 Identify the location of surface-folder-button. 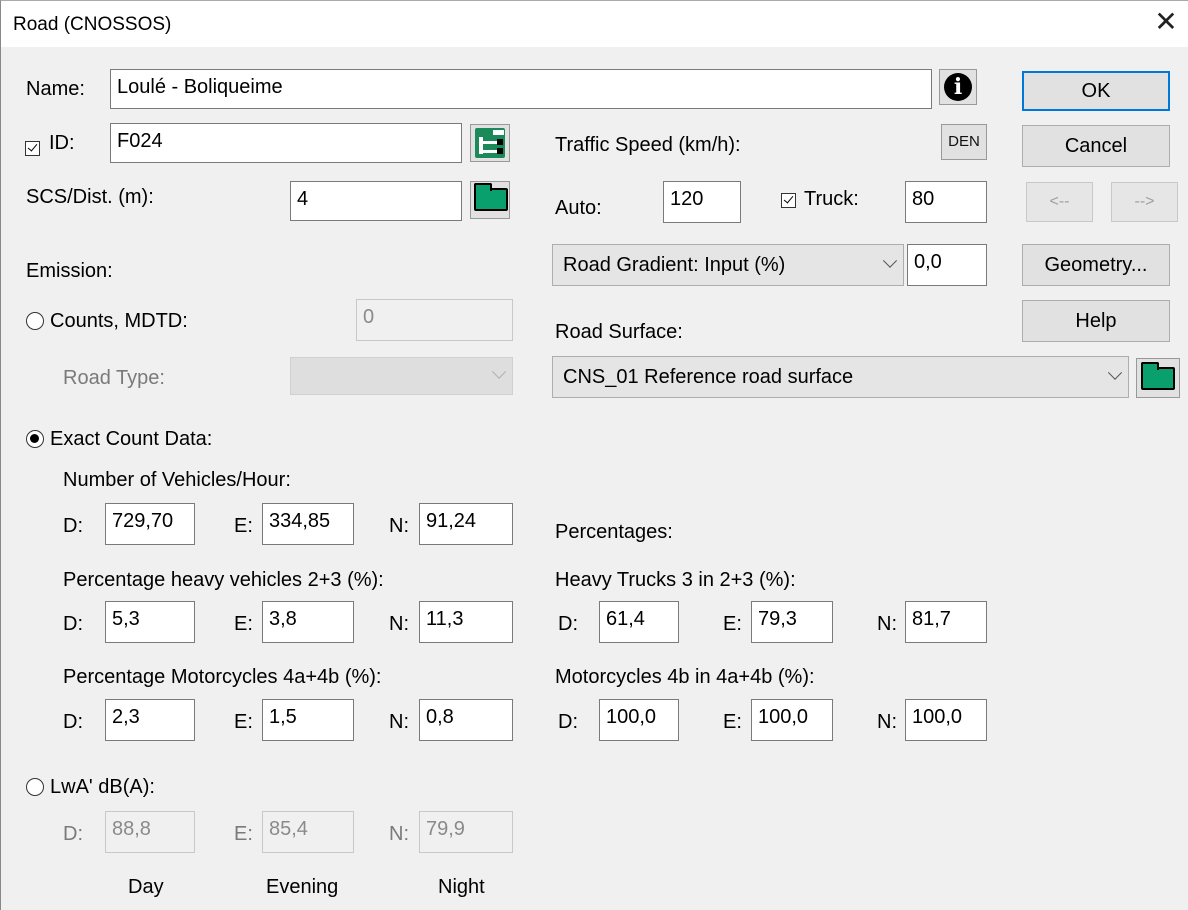
(1158, 378).